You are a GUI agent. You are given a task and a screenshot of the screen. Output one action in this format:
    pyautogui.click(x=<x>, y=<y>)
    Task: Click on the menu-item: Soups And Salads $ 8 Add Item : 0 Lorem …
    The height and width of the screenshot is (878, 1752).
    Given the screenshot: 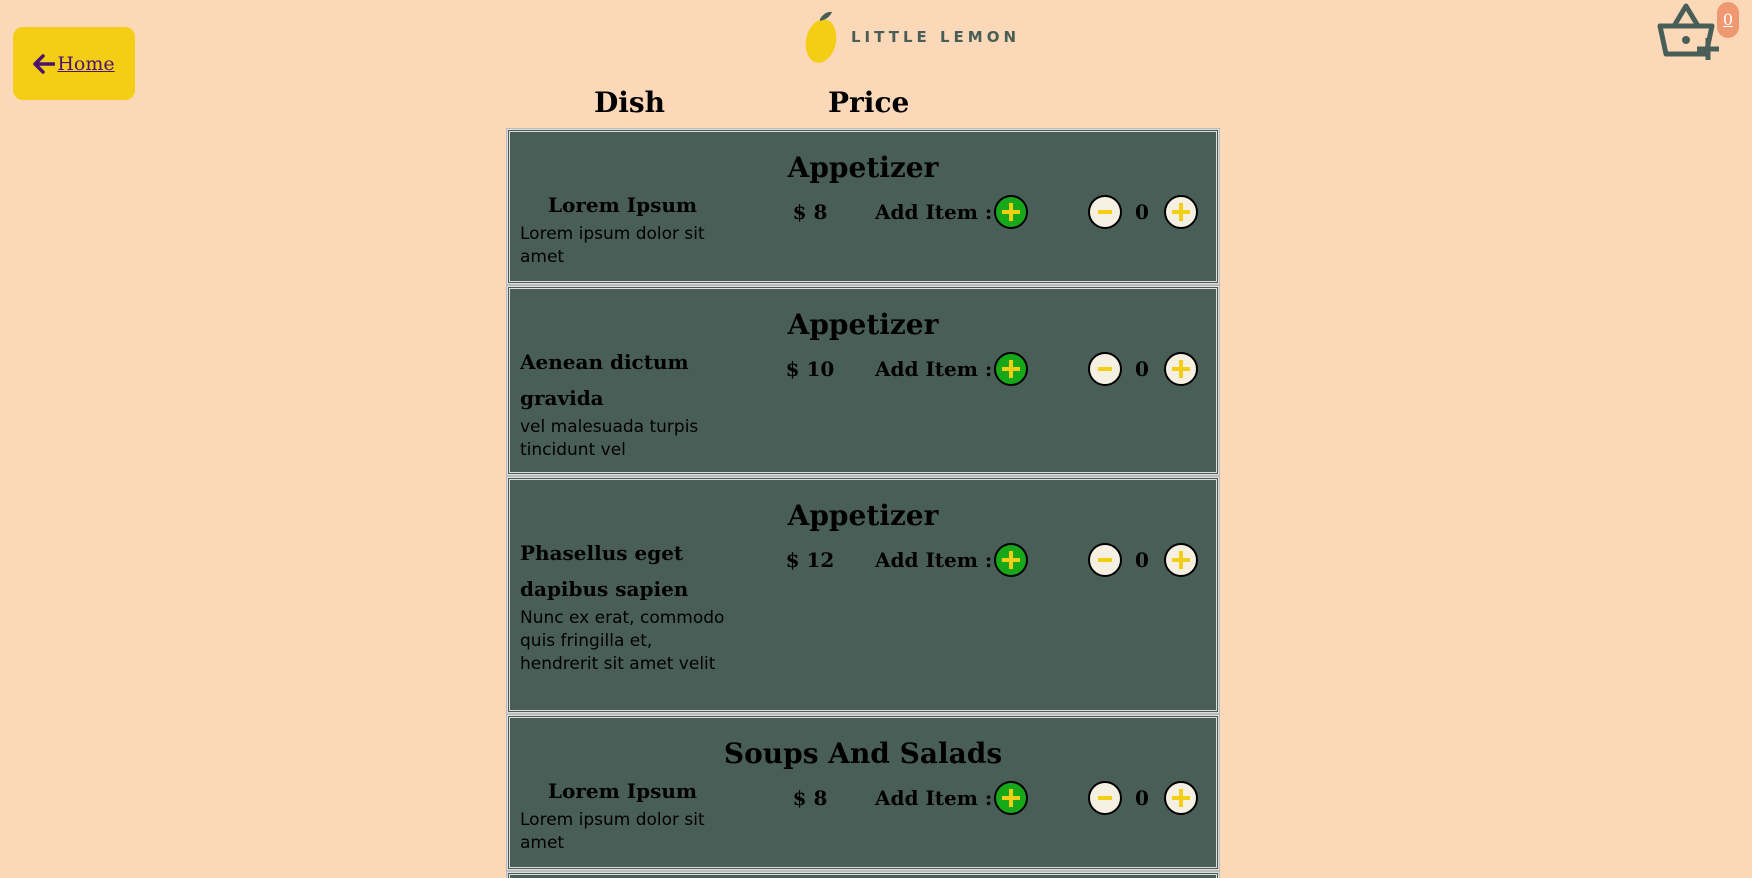 What is the action you would take?
    pyautogui.click(x=863, y=792)
    